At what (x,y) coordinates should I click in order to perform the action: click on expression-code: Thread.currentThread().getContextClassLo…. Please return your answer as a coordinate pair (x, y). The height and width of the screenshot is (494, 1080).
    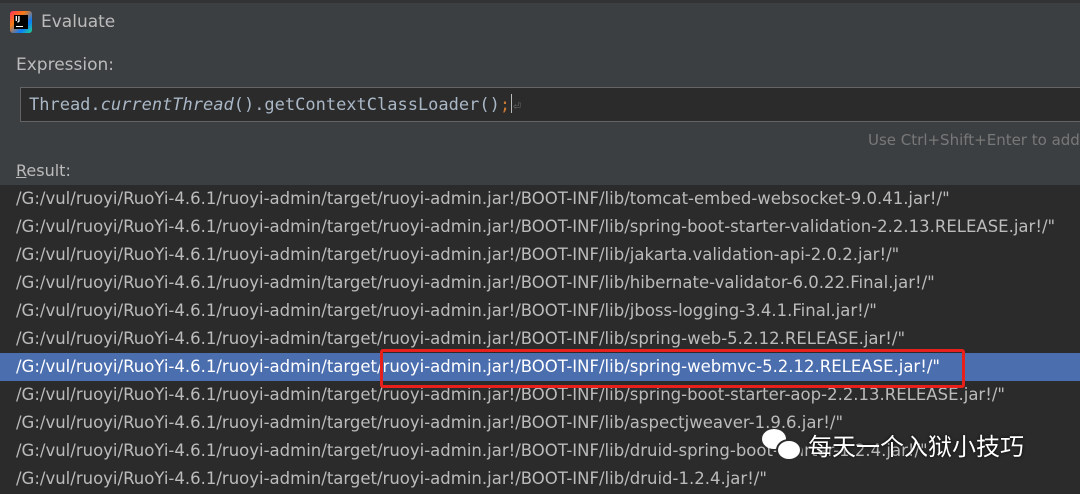
    Looking at the image, I should click on (275, 104).